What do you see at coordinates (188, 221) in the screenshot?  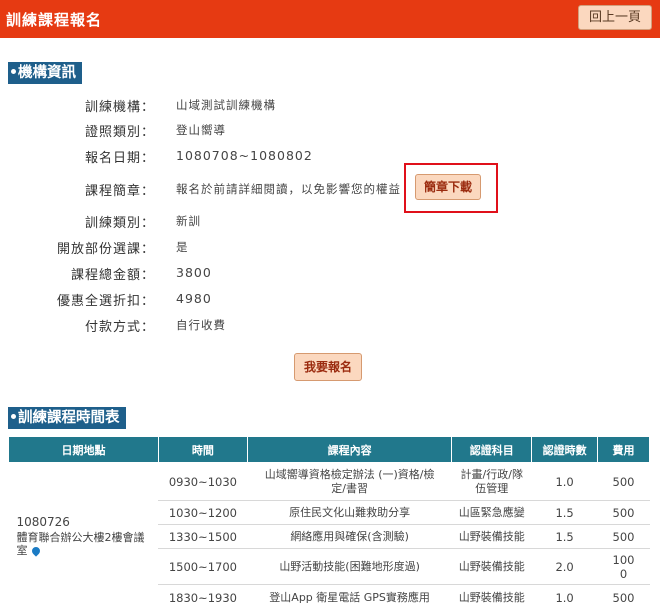 I see `info-value: 新訓` at bounding box center [188, 221].